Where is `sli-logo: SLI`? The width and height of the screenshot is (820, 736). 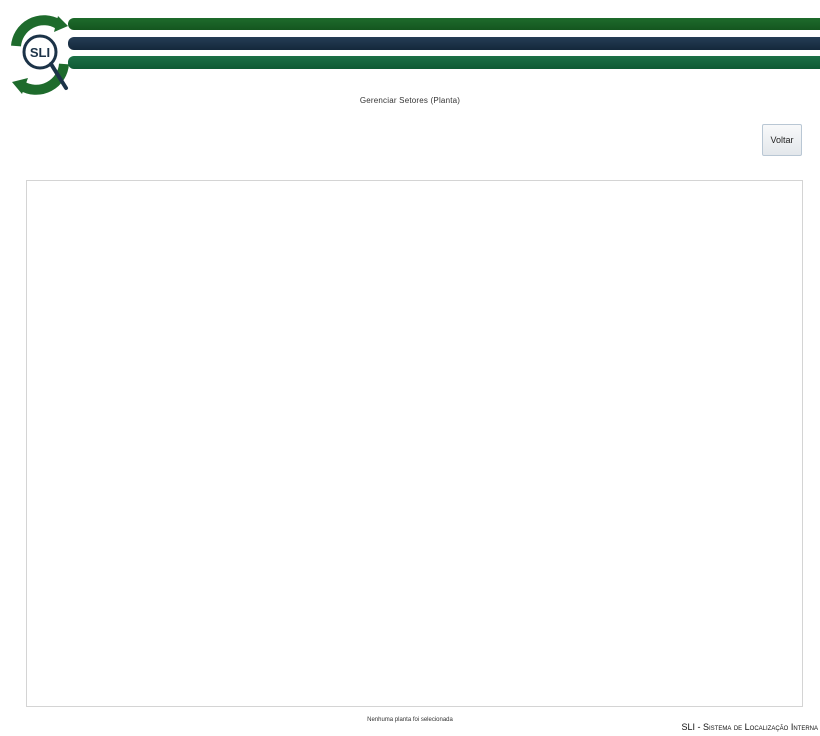
sli-logo: SLI is located at coordinates (41, 54).